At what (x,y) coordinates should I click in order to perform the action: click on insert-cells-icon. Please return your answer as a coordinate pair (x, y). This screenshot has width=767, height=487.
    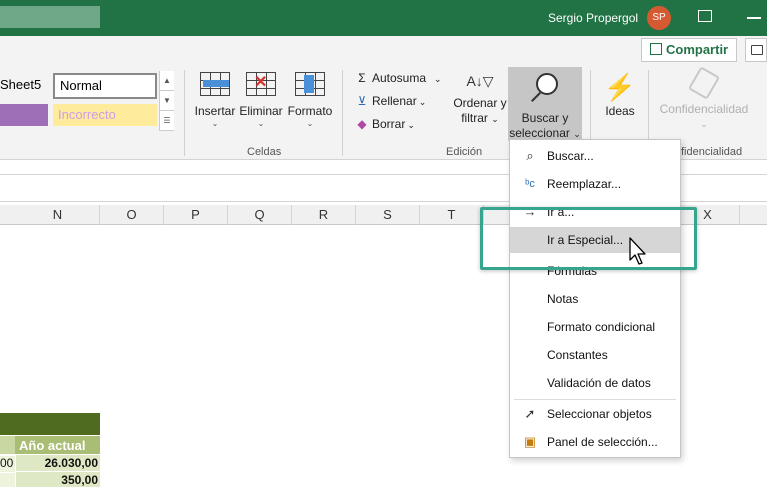
    Looking at the image, I should click on (215, 84).